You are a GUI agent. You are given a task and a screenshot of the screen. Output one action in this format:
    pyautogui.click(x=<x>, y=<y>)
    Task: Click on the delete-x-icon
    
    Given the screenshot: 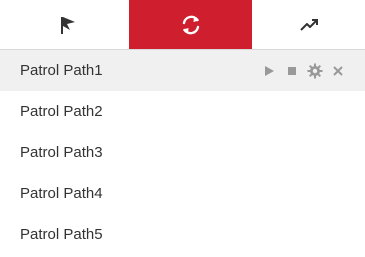 What is the action you would take?
    pyautogui.click(x=338, y=70)
    